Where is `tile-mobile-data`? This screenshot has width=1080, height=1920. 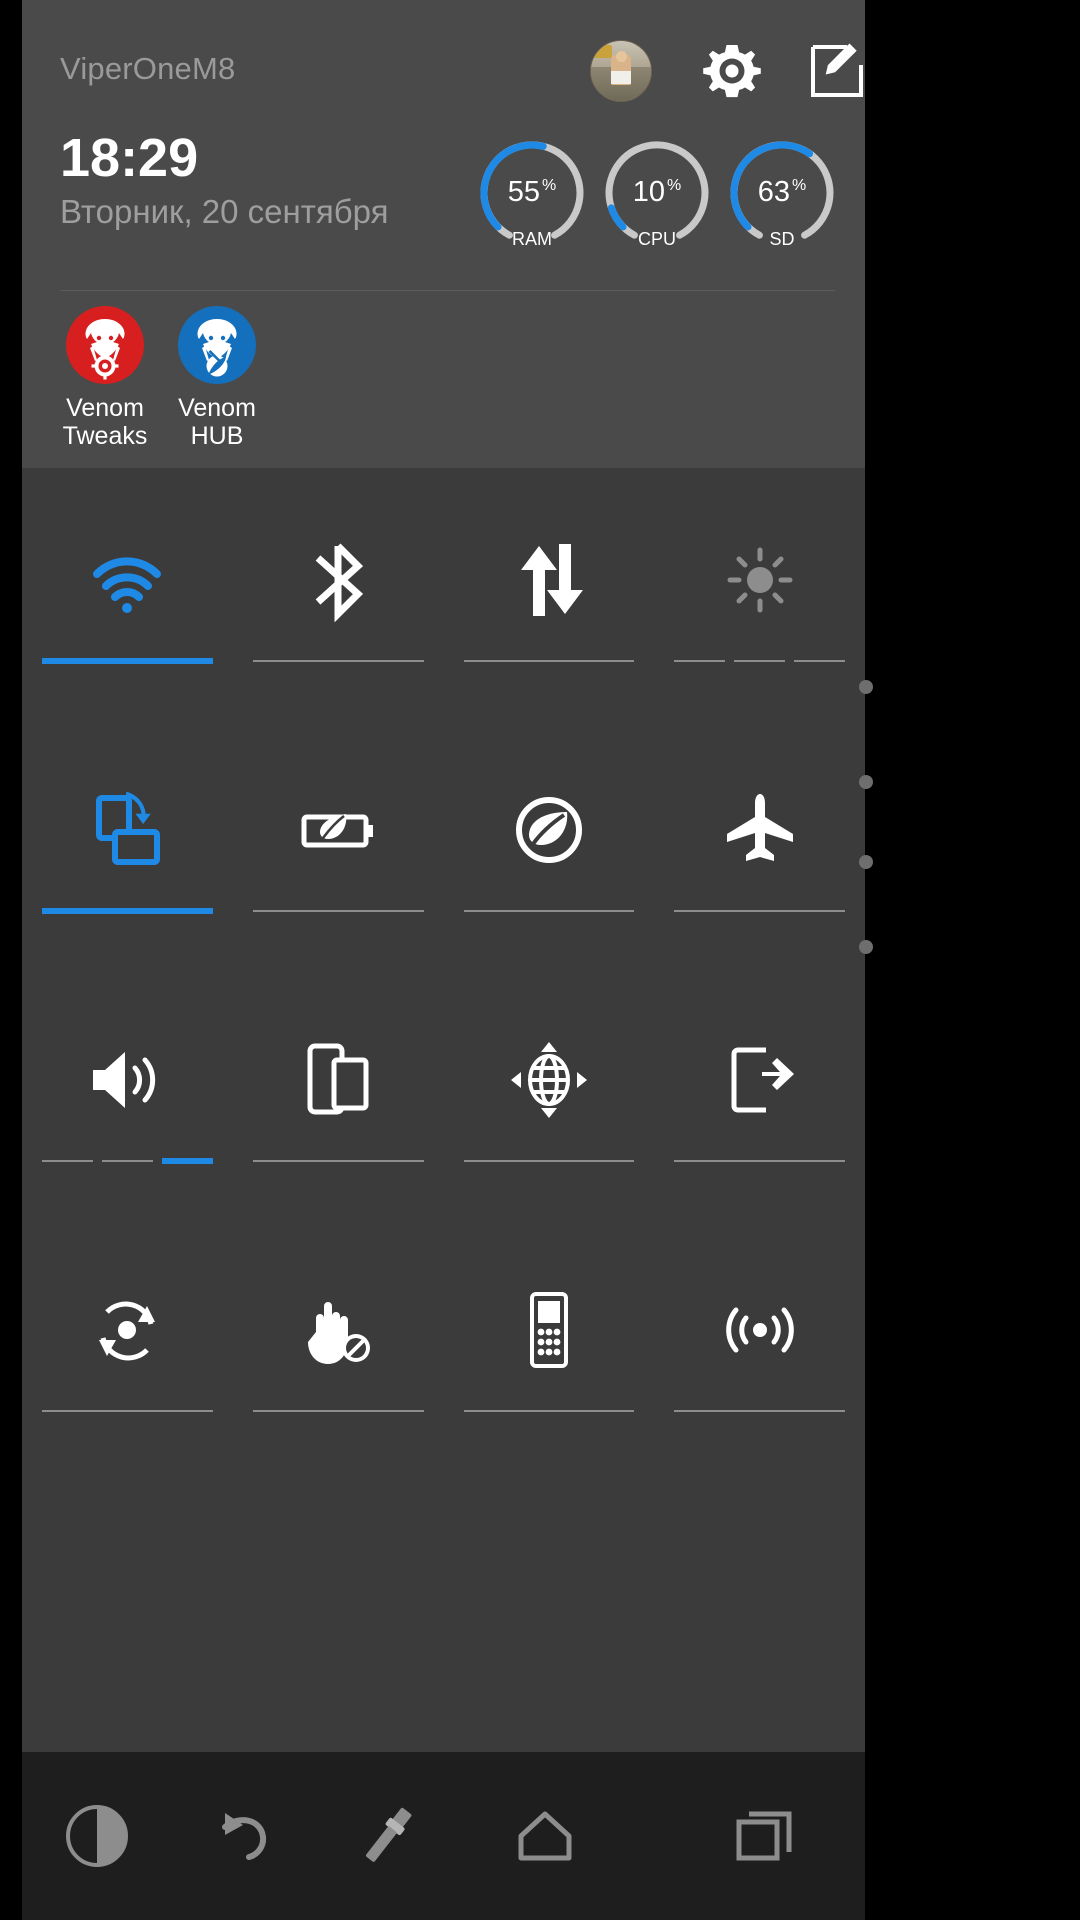
tile-mobile-data is located at coordinates (549, 593).